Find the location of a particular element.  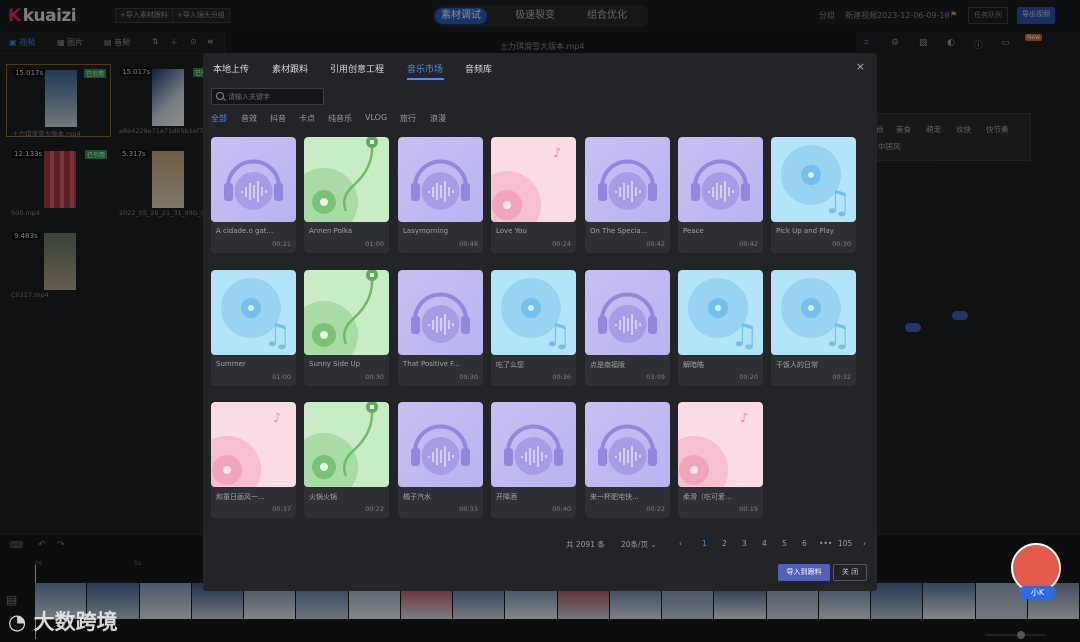

active-tab-indicator is located at coordinates (425, 79).